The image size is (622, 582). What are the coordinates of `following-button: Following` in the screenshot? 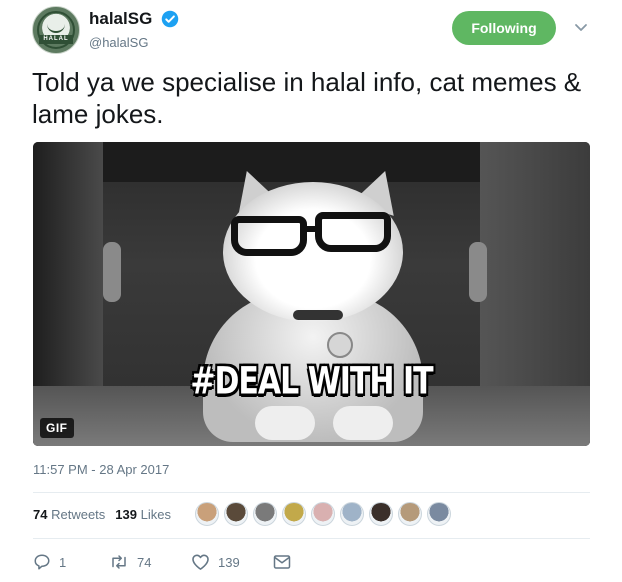 It's located at (504, 28).